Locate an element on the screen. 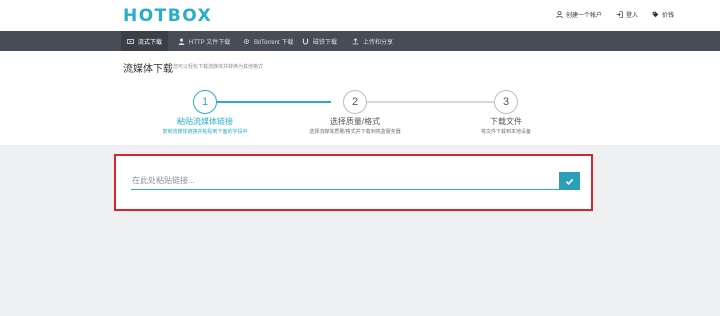 The height and width of the screenshot is (316, 720). login-icon is located at coordinates (619, 14).